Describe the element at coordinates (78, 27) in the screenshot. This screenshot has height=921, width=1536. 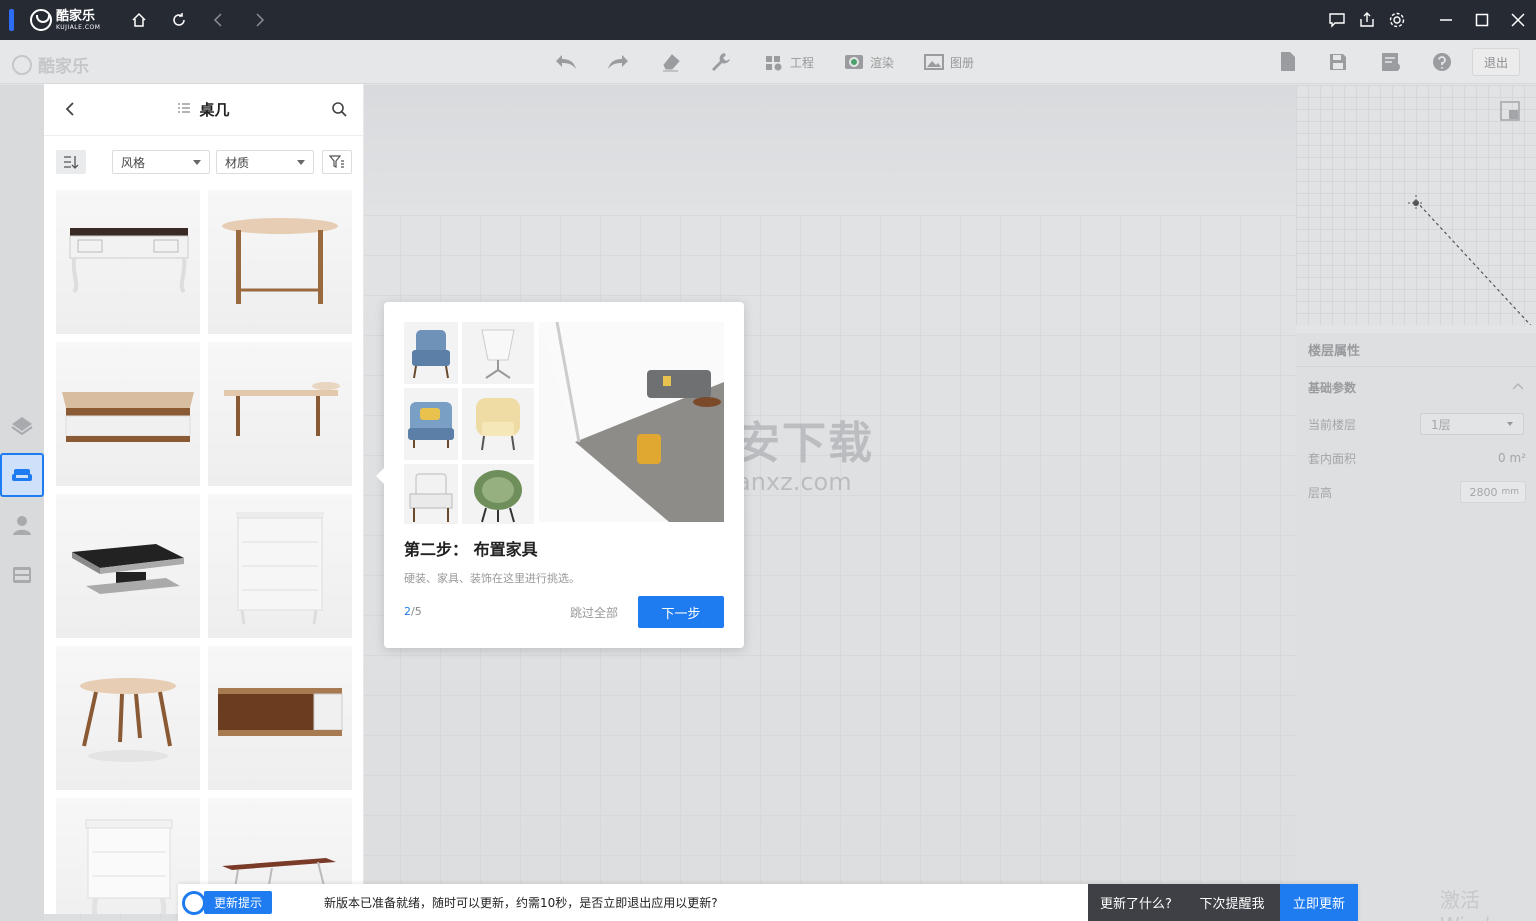
I see `brand-domain: KUJIALE.COM` at that location.